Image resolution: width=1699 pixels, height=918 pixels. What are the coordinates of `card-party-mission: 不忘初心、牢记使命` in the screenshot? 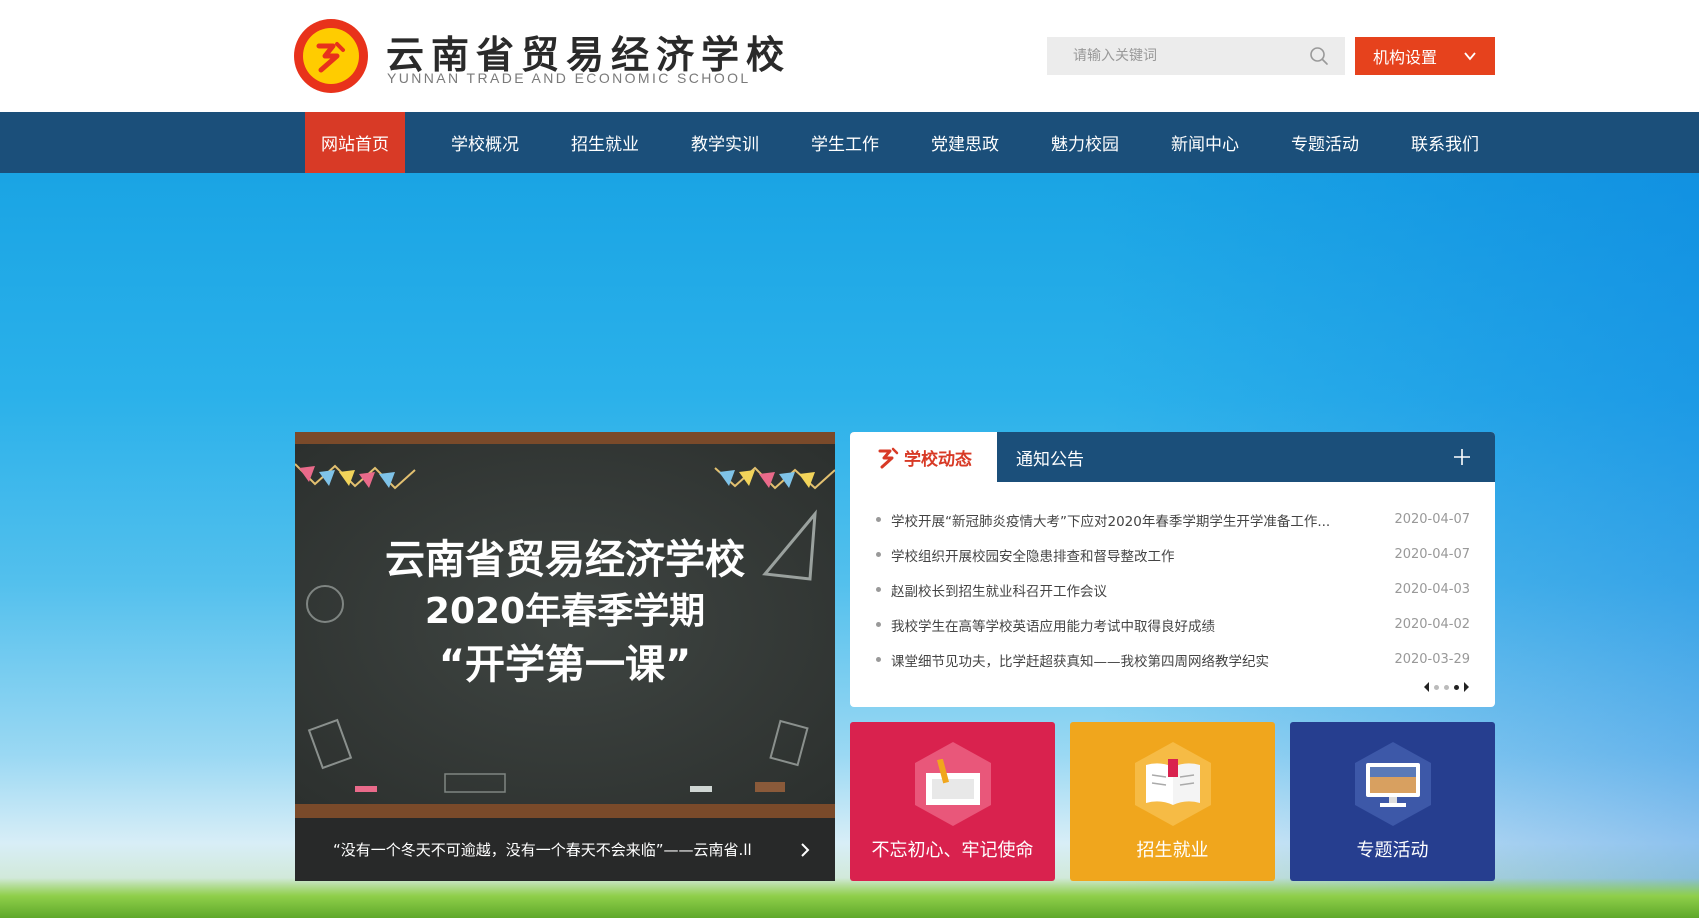 It's located at (952, 801).